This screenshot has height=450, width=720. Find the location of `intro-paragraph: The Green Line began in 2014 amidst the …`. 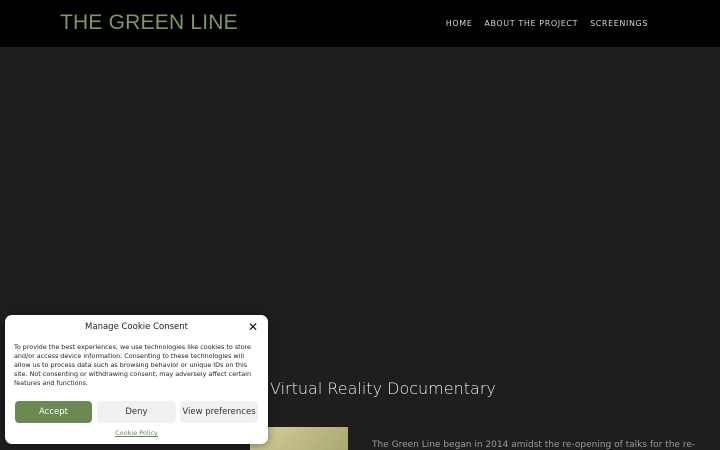

intro-paragraph: The Green Line began in 2014 amidst the … is located at coordinates (534, 445).